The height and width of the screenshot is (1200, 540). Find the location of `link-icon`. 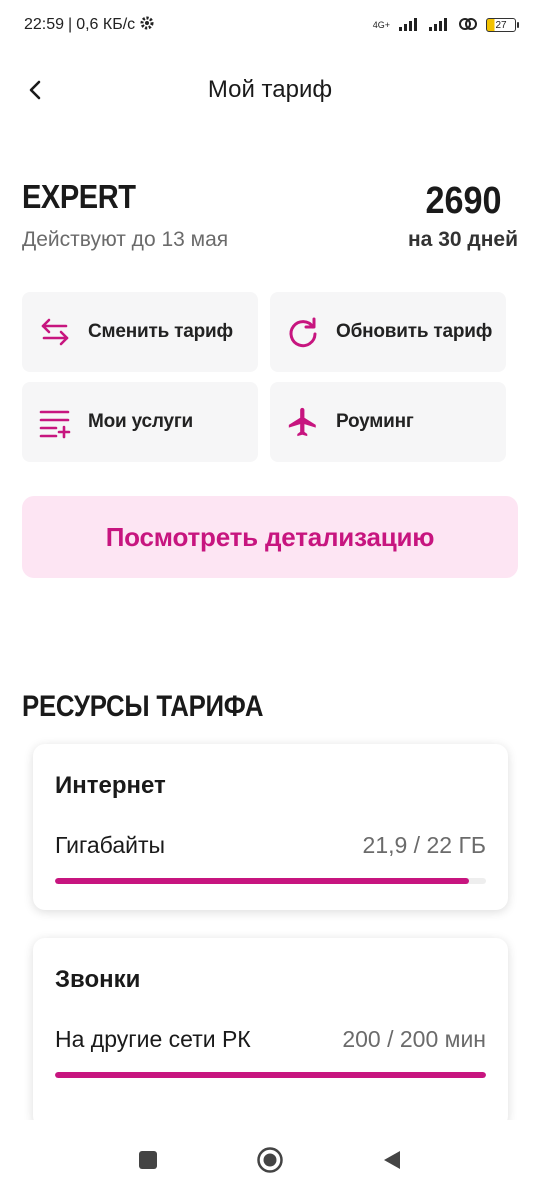

link-icon is located at coordinates (468, 25).